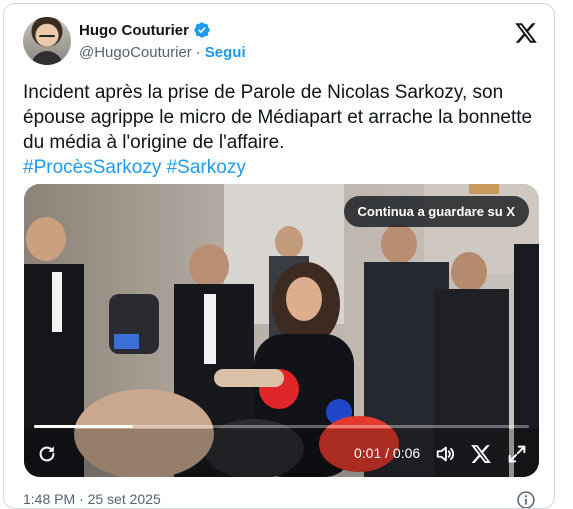 The height and width of the screenshot is (509, 573). What do you see at coordinates (517, 454) in the screenshot?
I see `fullscreen-icon` at bounding box center [517, 454].